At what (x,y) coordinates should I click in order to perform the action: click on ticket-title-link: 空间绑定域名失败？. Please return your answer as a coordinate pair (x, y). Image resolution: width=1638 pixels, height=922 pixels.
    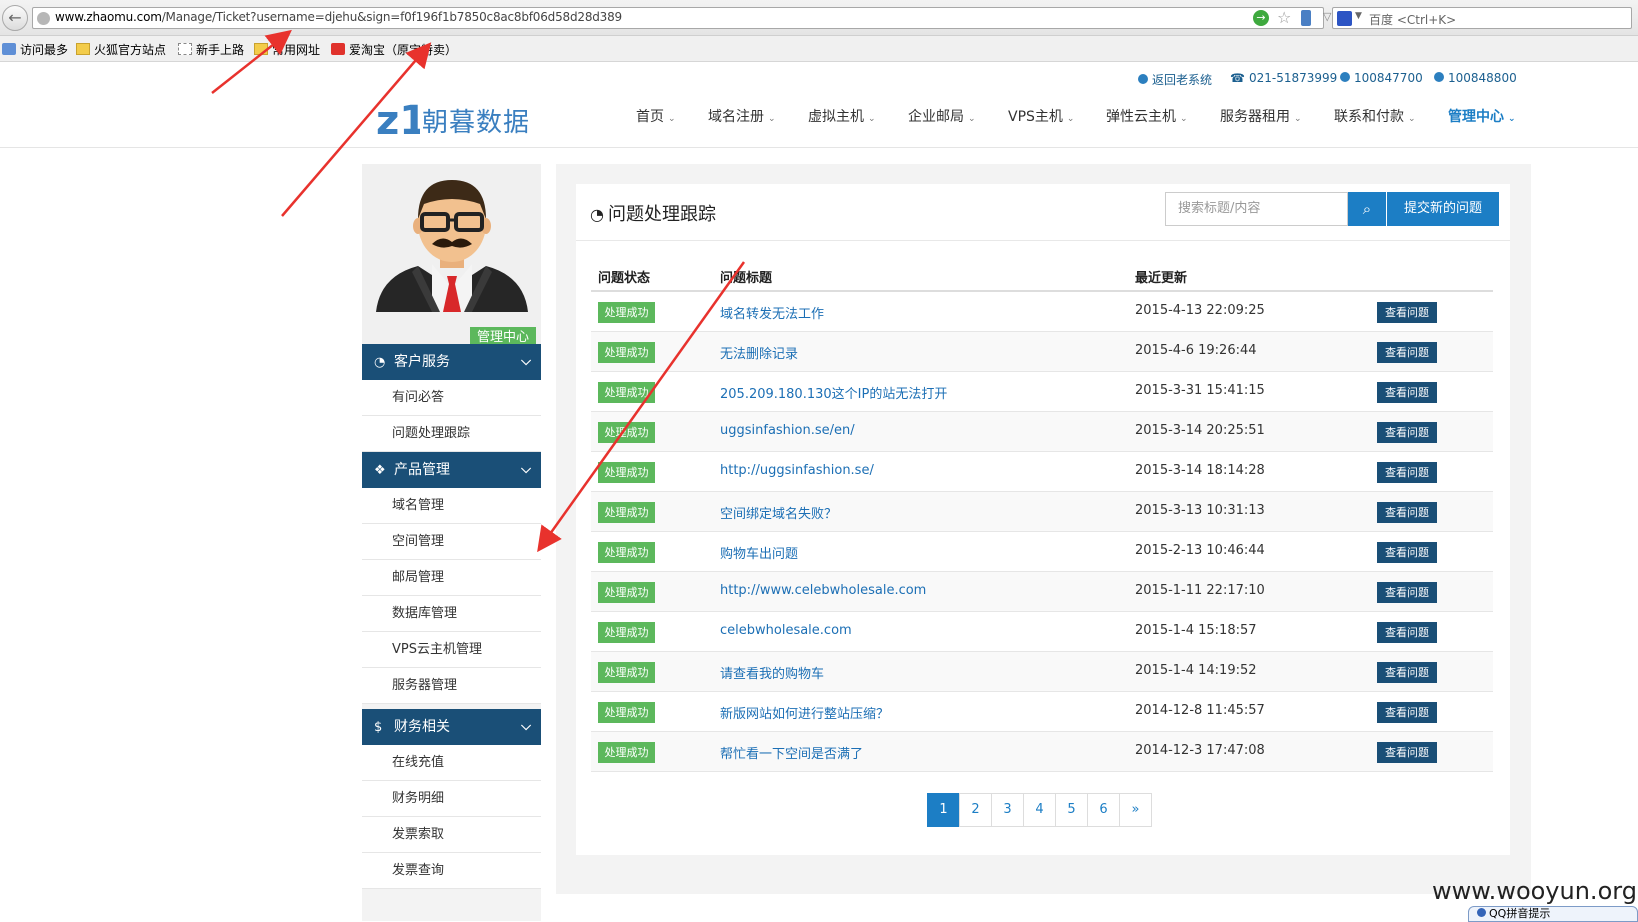
    Looking at the image, I should click on (778, 512).